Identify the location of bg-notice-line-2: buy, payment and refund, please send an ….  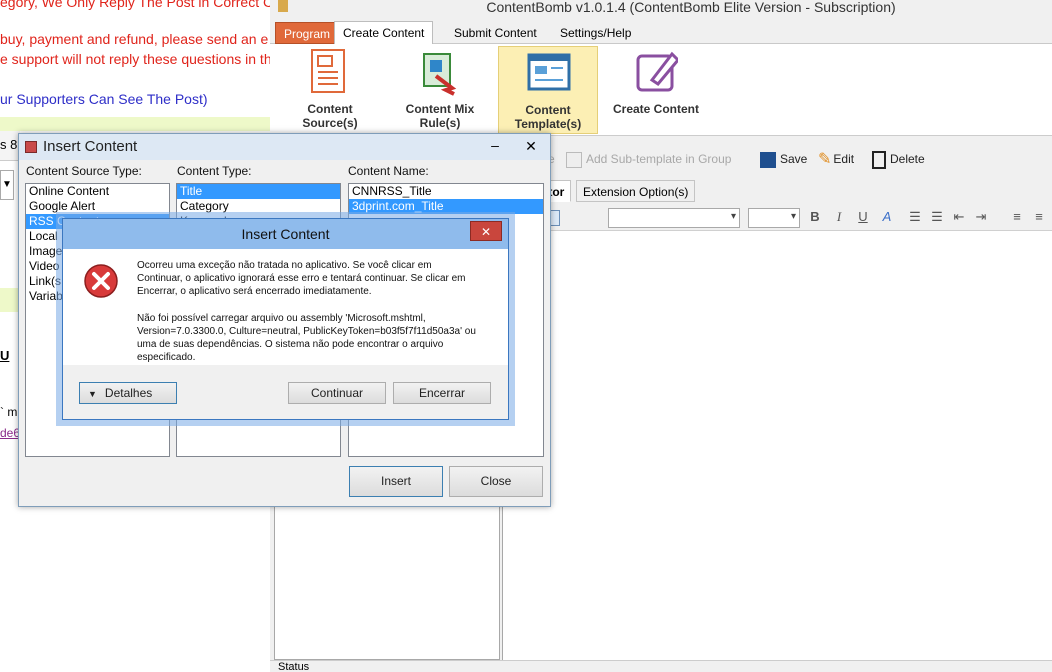
(134, 39).